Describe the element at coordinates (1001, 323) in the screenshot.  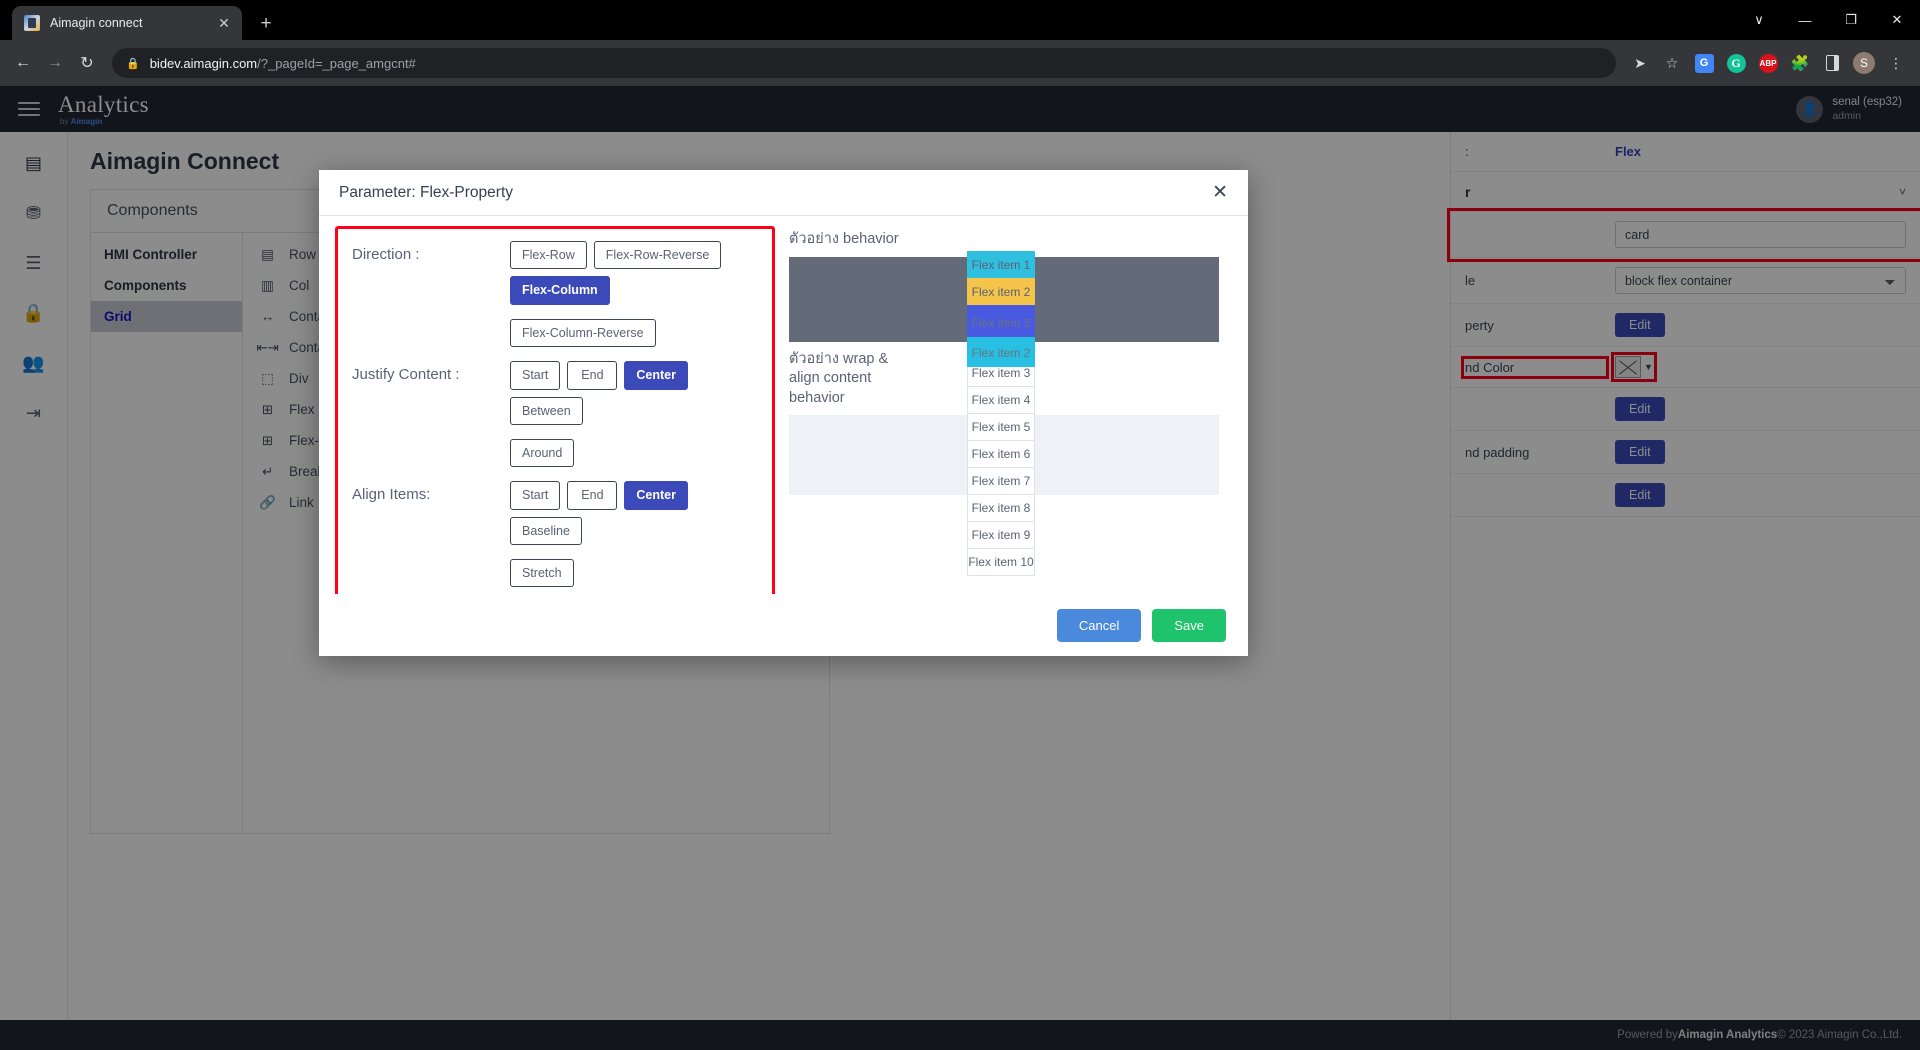
I see `flex-item-overlap: Flex item 3` at that location.